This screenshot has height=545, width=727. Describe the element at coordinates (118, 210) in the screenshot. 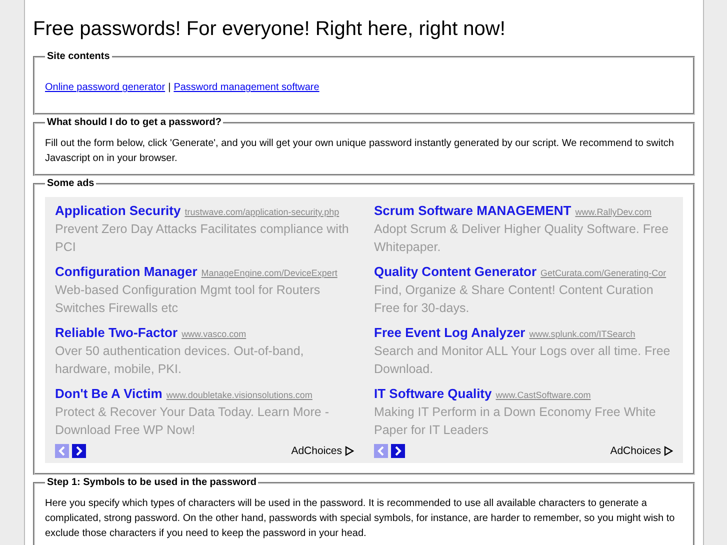

I see `ad-title: Application Security` at that location.